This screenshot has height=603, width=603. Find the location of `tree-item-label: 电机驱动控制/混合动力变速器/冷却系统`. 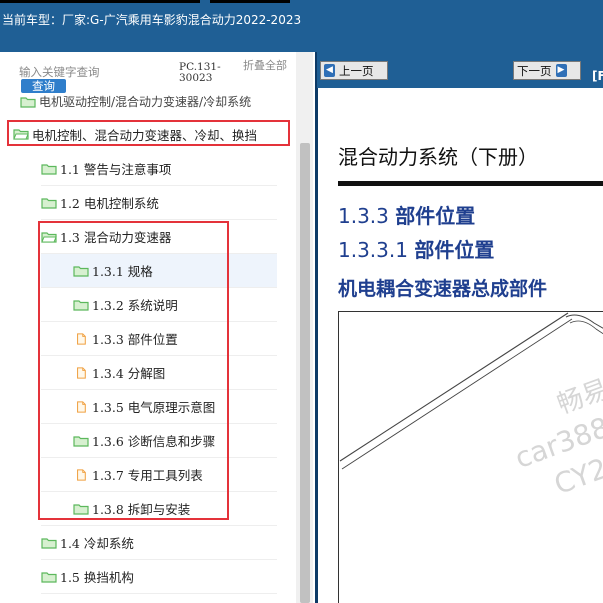

tree-item-label: 电机驱动控制/混合动力变速器/冷却系统 is located at coordinates (145, 101).